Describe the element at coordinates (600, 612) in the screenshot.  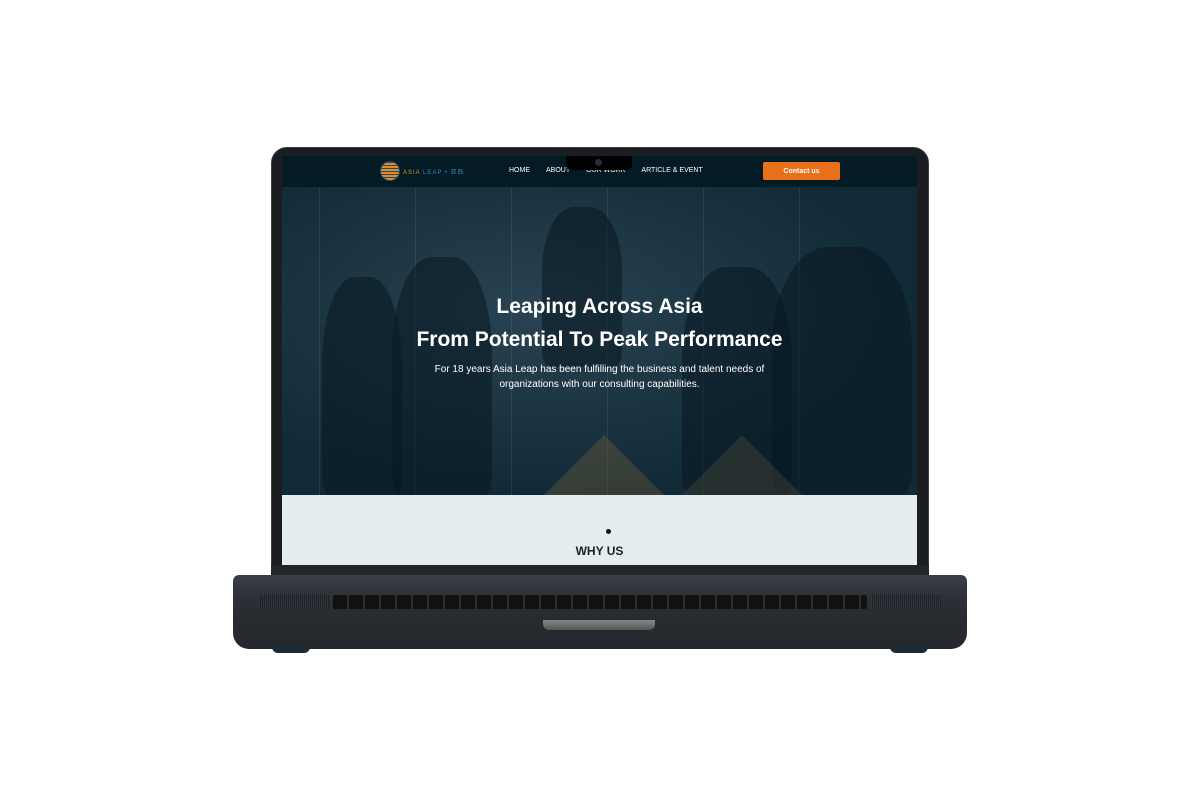
I see `laptop-base` at that location.